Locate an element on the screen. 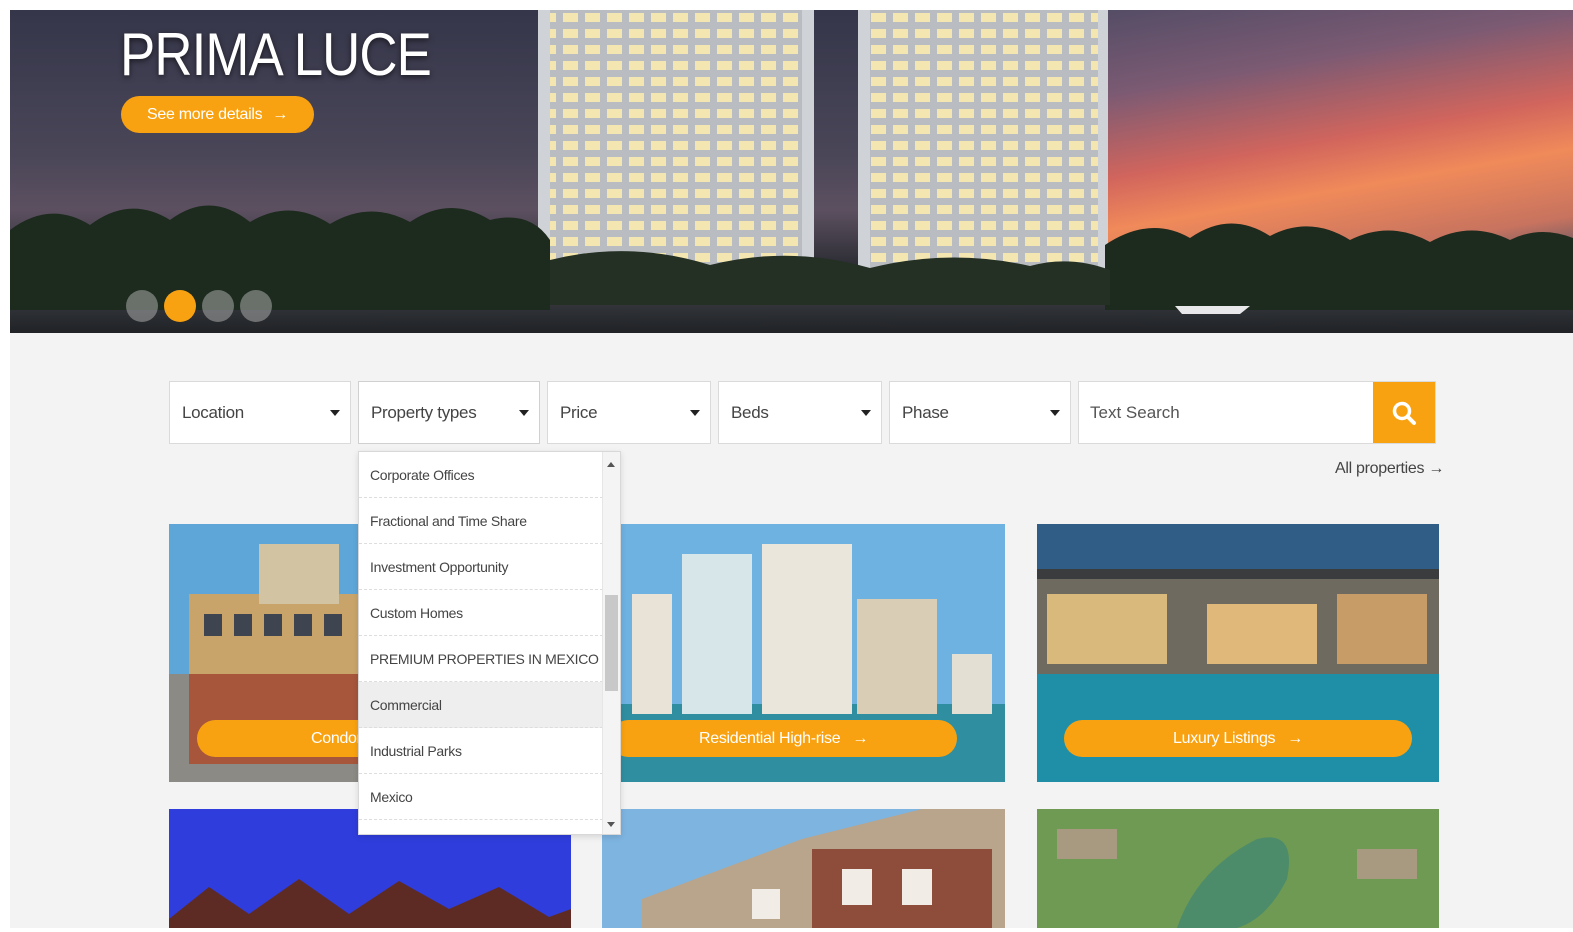  beds-select: Beds is located at coordinates (800, 412).